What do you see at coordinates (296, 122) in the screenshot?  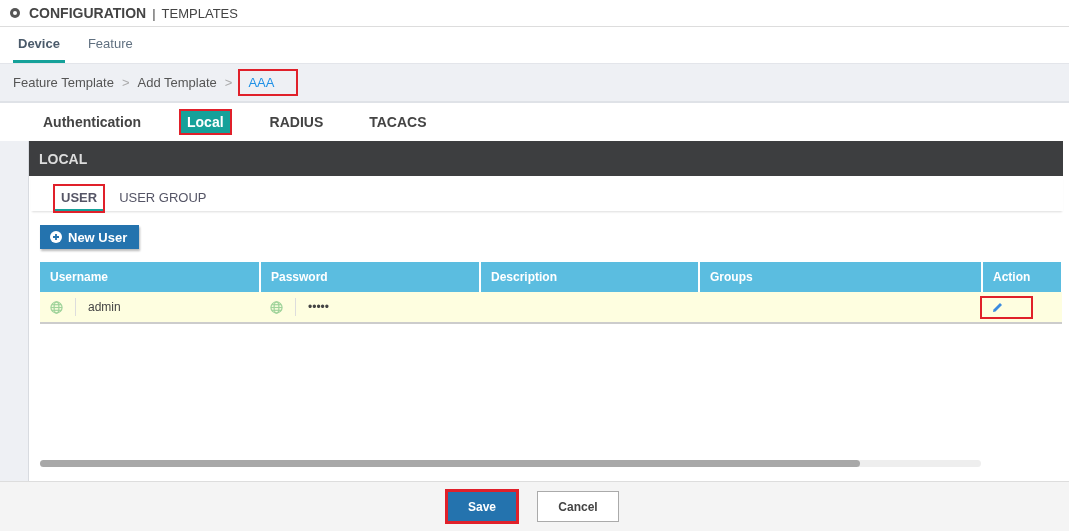 I see `tab: RADIUS` at bounding box center [296, 122].